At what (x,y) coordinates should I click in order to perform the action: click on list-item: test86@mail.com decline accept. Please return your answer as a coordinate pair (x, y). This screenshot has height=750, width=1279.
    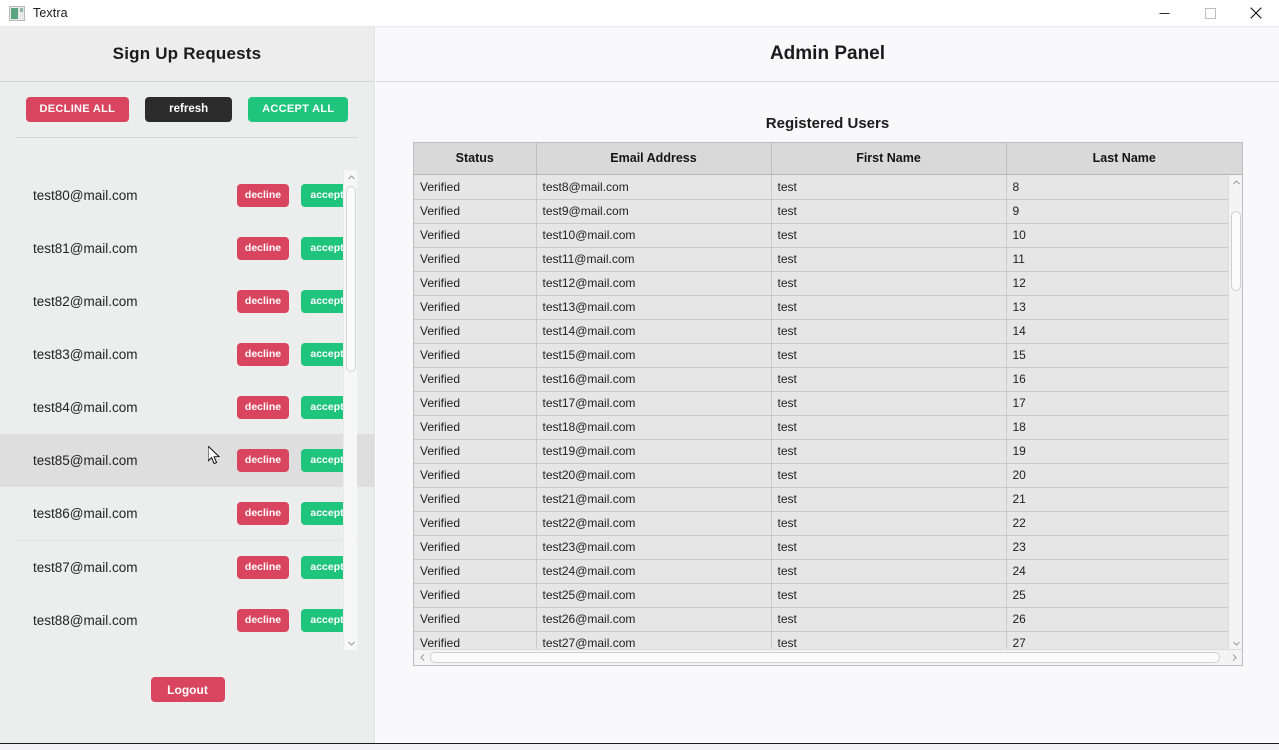
    Looking at the image, I should click on (187, 513).